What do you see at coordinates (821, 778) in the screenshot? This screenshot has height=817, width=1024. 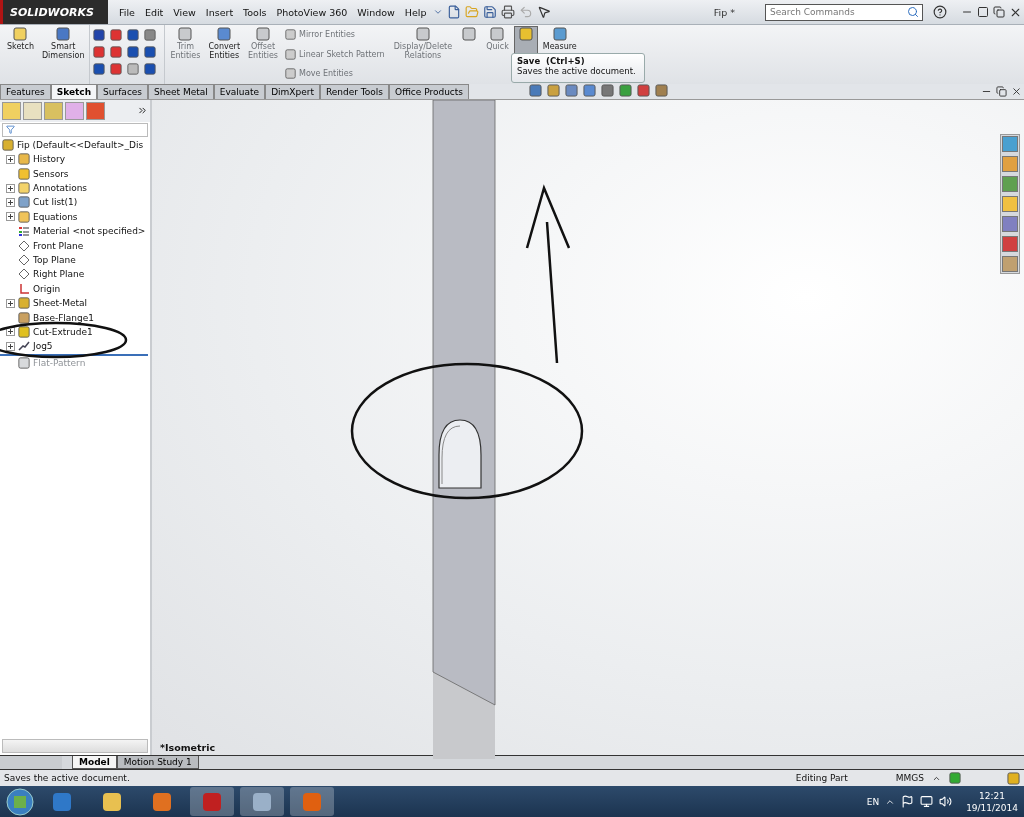 I see `status-mode: Editing Part` at bounding box center [821, 778].